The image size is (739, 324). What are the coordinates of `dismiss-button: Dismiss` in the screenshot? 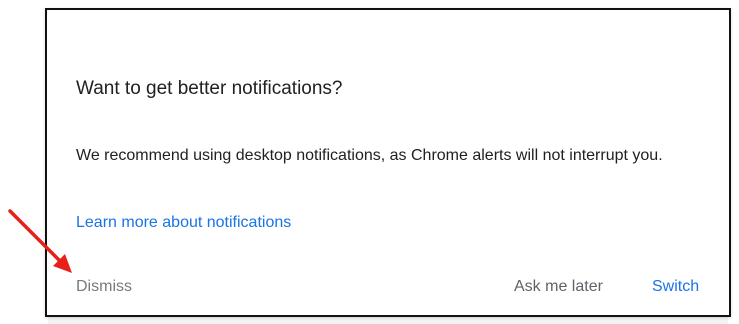 It's located at (104, 287).